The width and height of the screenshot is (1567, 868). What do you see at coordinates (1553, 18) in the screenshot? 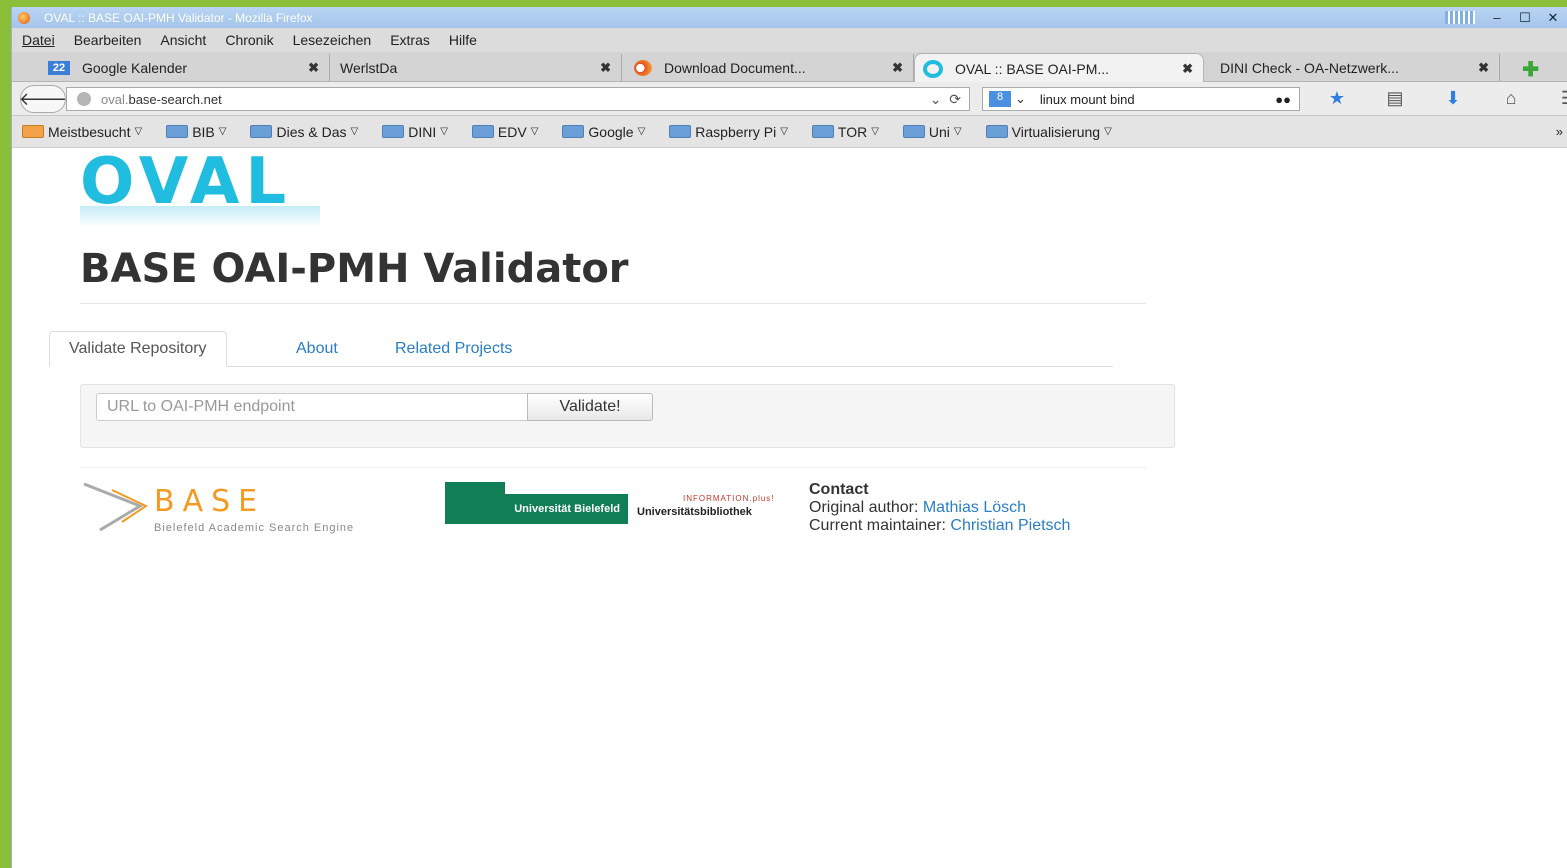
I see `close-button: ✕` at bounding box center [1553, 18].